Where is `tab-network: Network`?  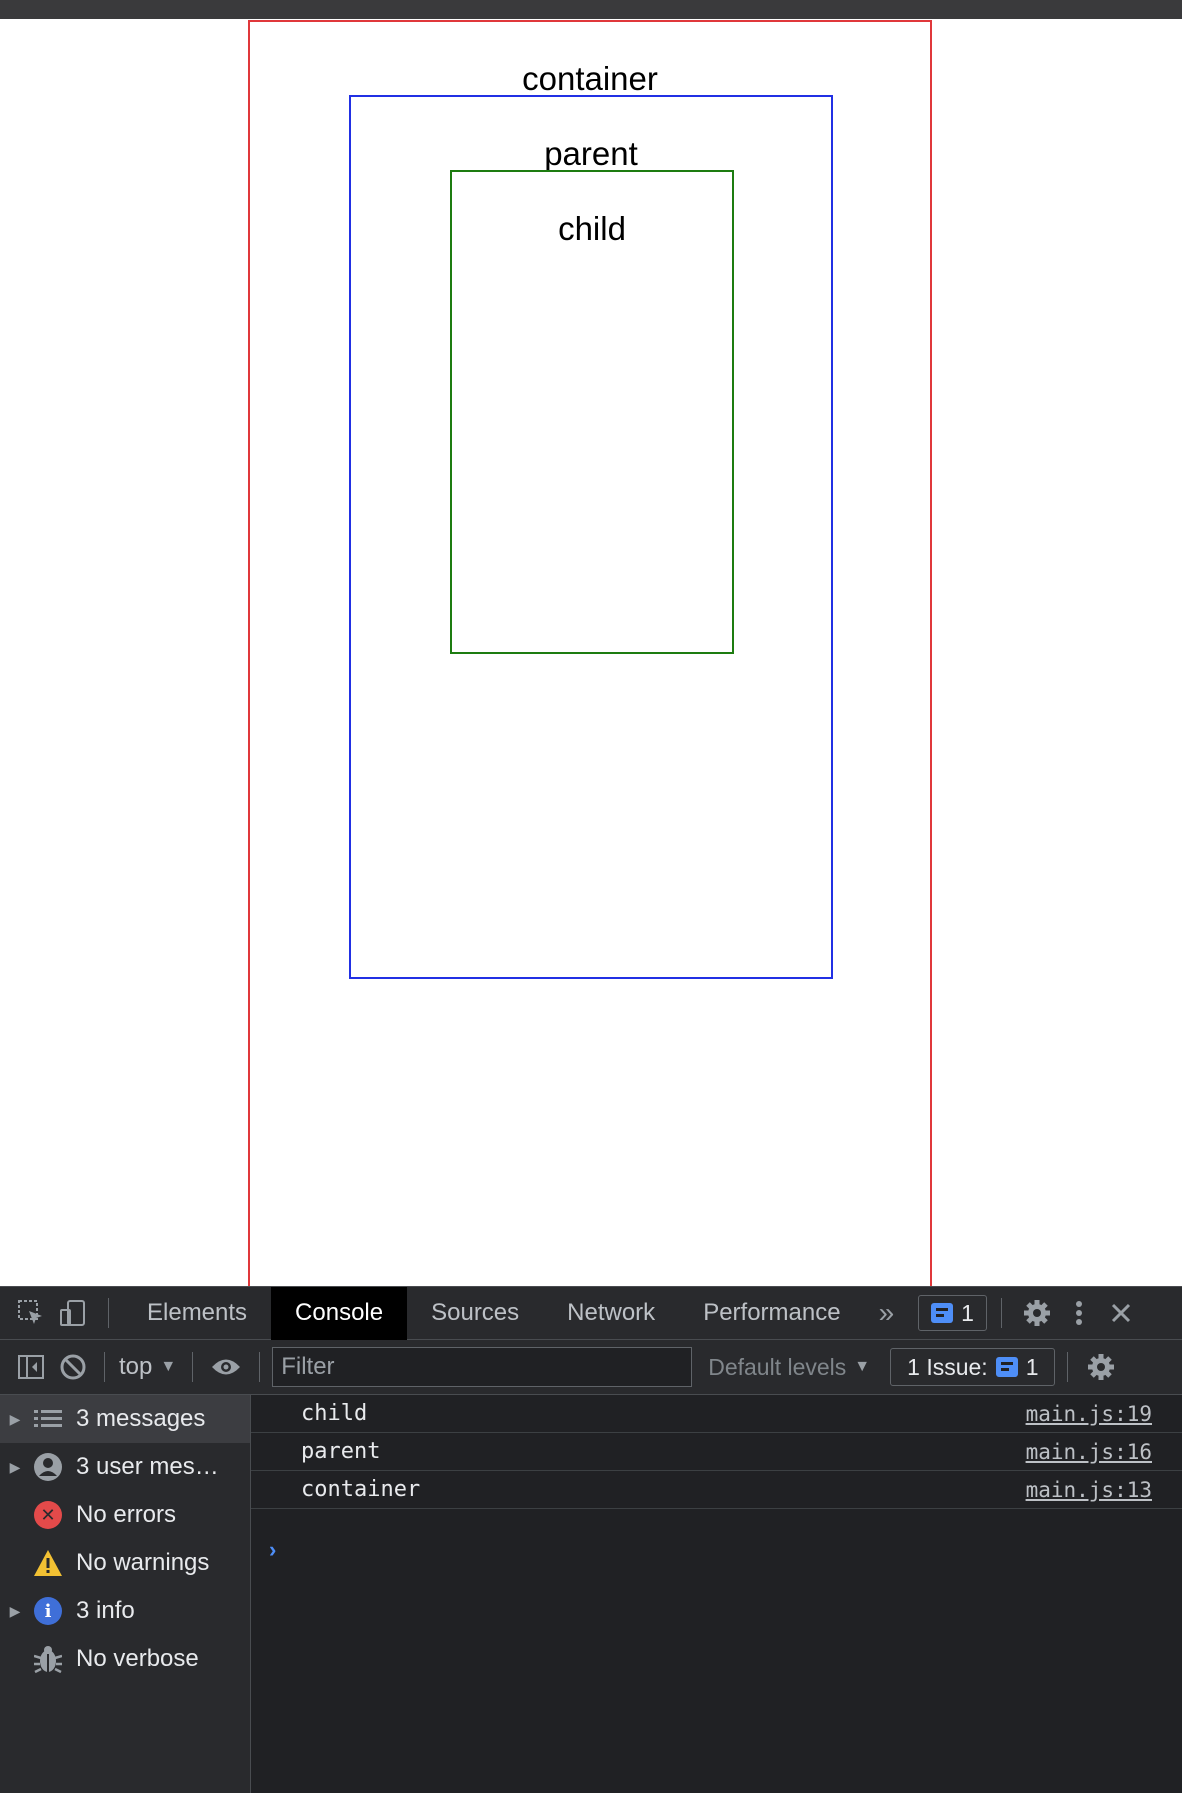
tab-network: Network is located at coordinates (611, 1313).